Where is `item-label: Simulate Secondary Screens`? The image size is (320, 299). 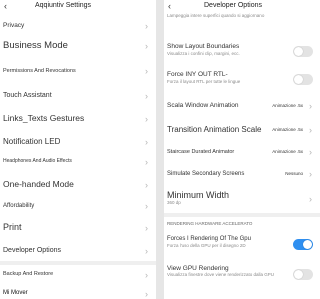
item-label: Simulate Secondary Screens is located at coordinates (206, 173).